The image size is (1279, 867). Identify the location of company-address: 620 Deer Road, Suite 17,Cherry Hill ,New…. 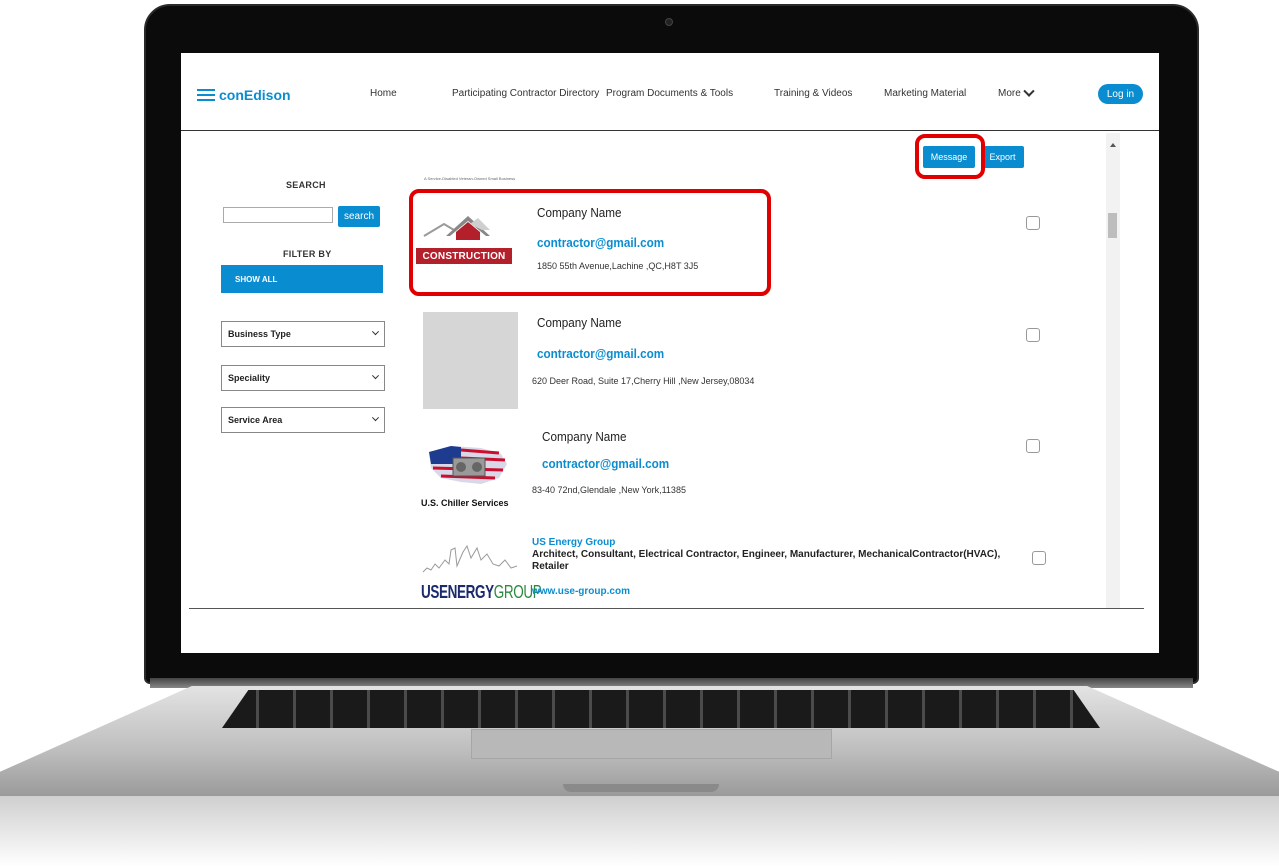
(643, 381).